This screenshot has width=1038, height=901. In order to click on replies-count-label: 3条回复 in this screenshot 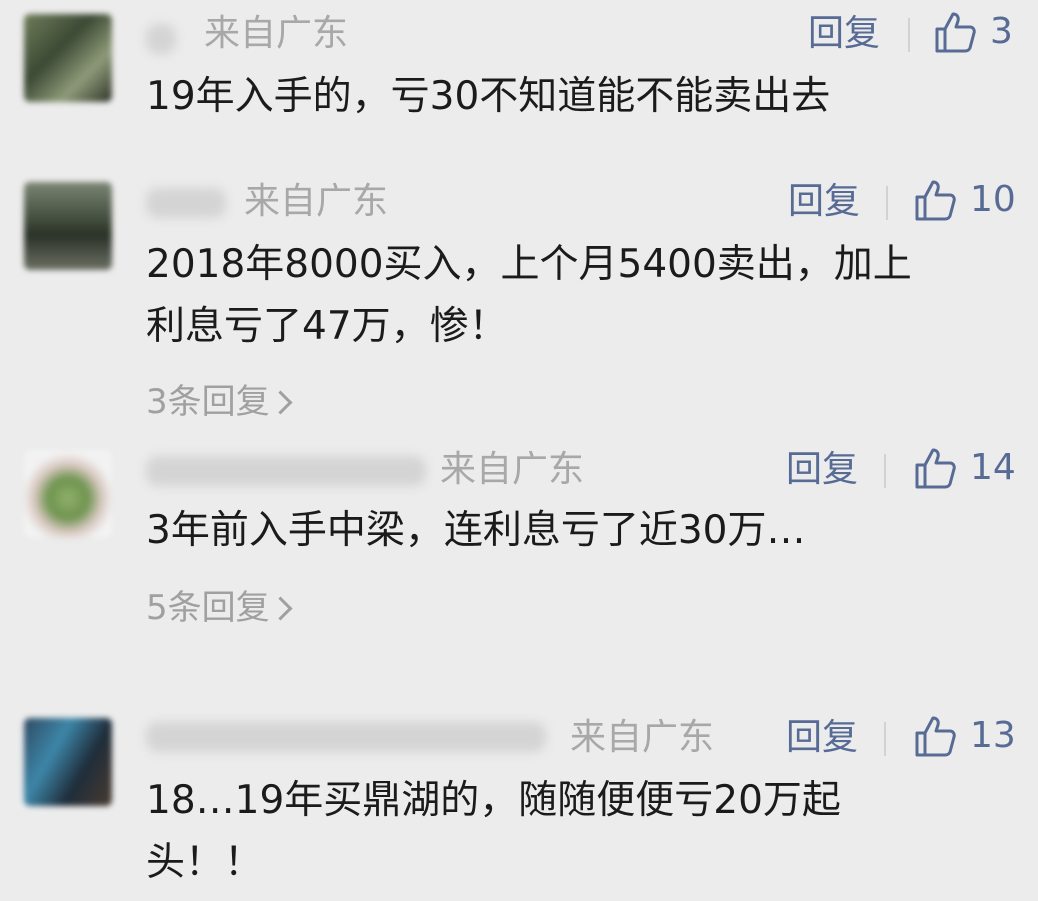, I will do `click(208, 402)`.